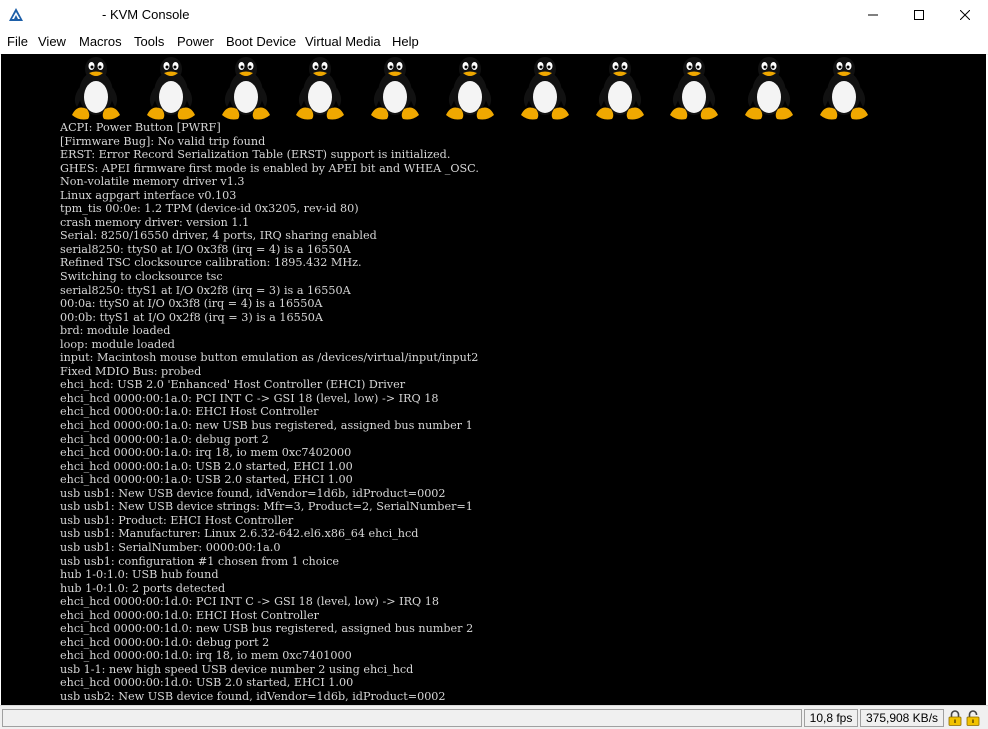 This screenshot has height=729, width=988. What do you see at coordinates (170, 547) in the screenshot?
I see `console-line: usb usb1: SerialNumber: 0000:00:1a.0` at bounding box center [170, 547].